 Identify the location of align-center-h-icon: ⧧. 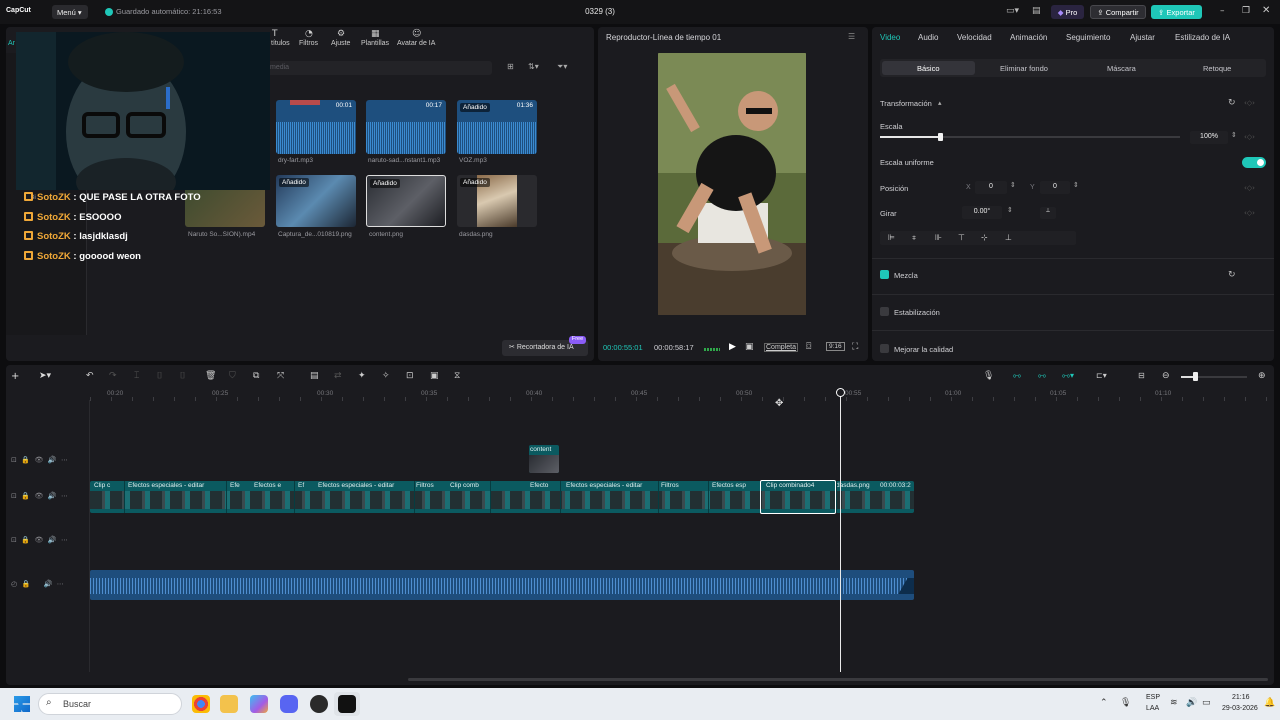
(914, 238).